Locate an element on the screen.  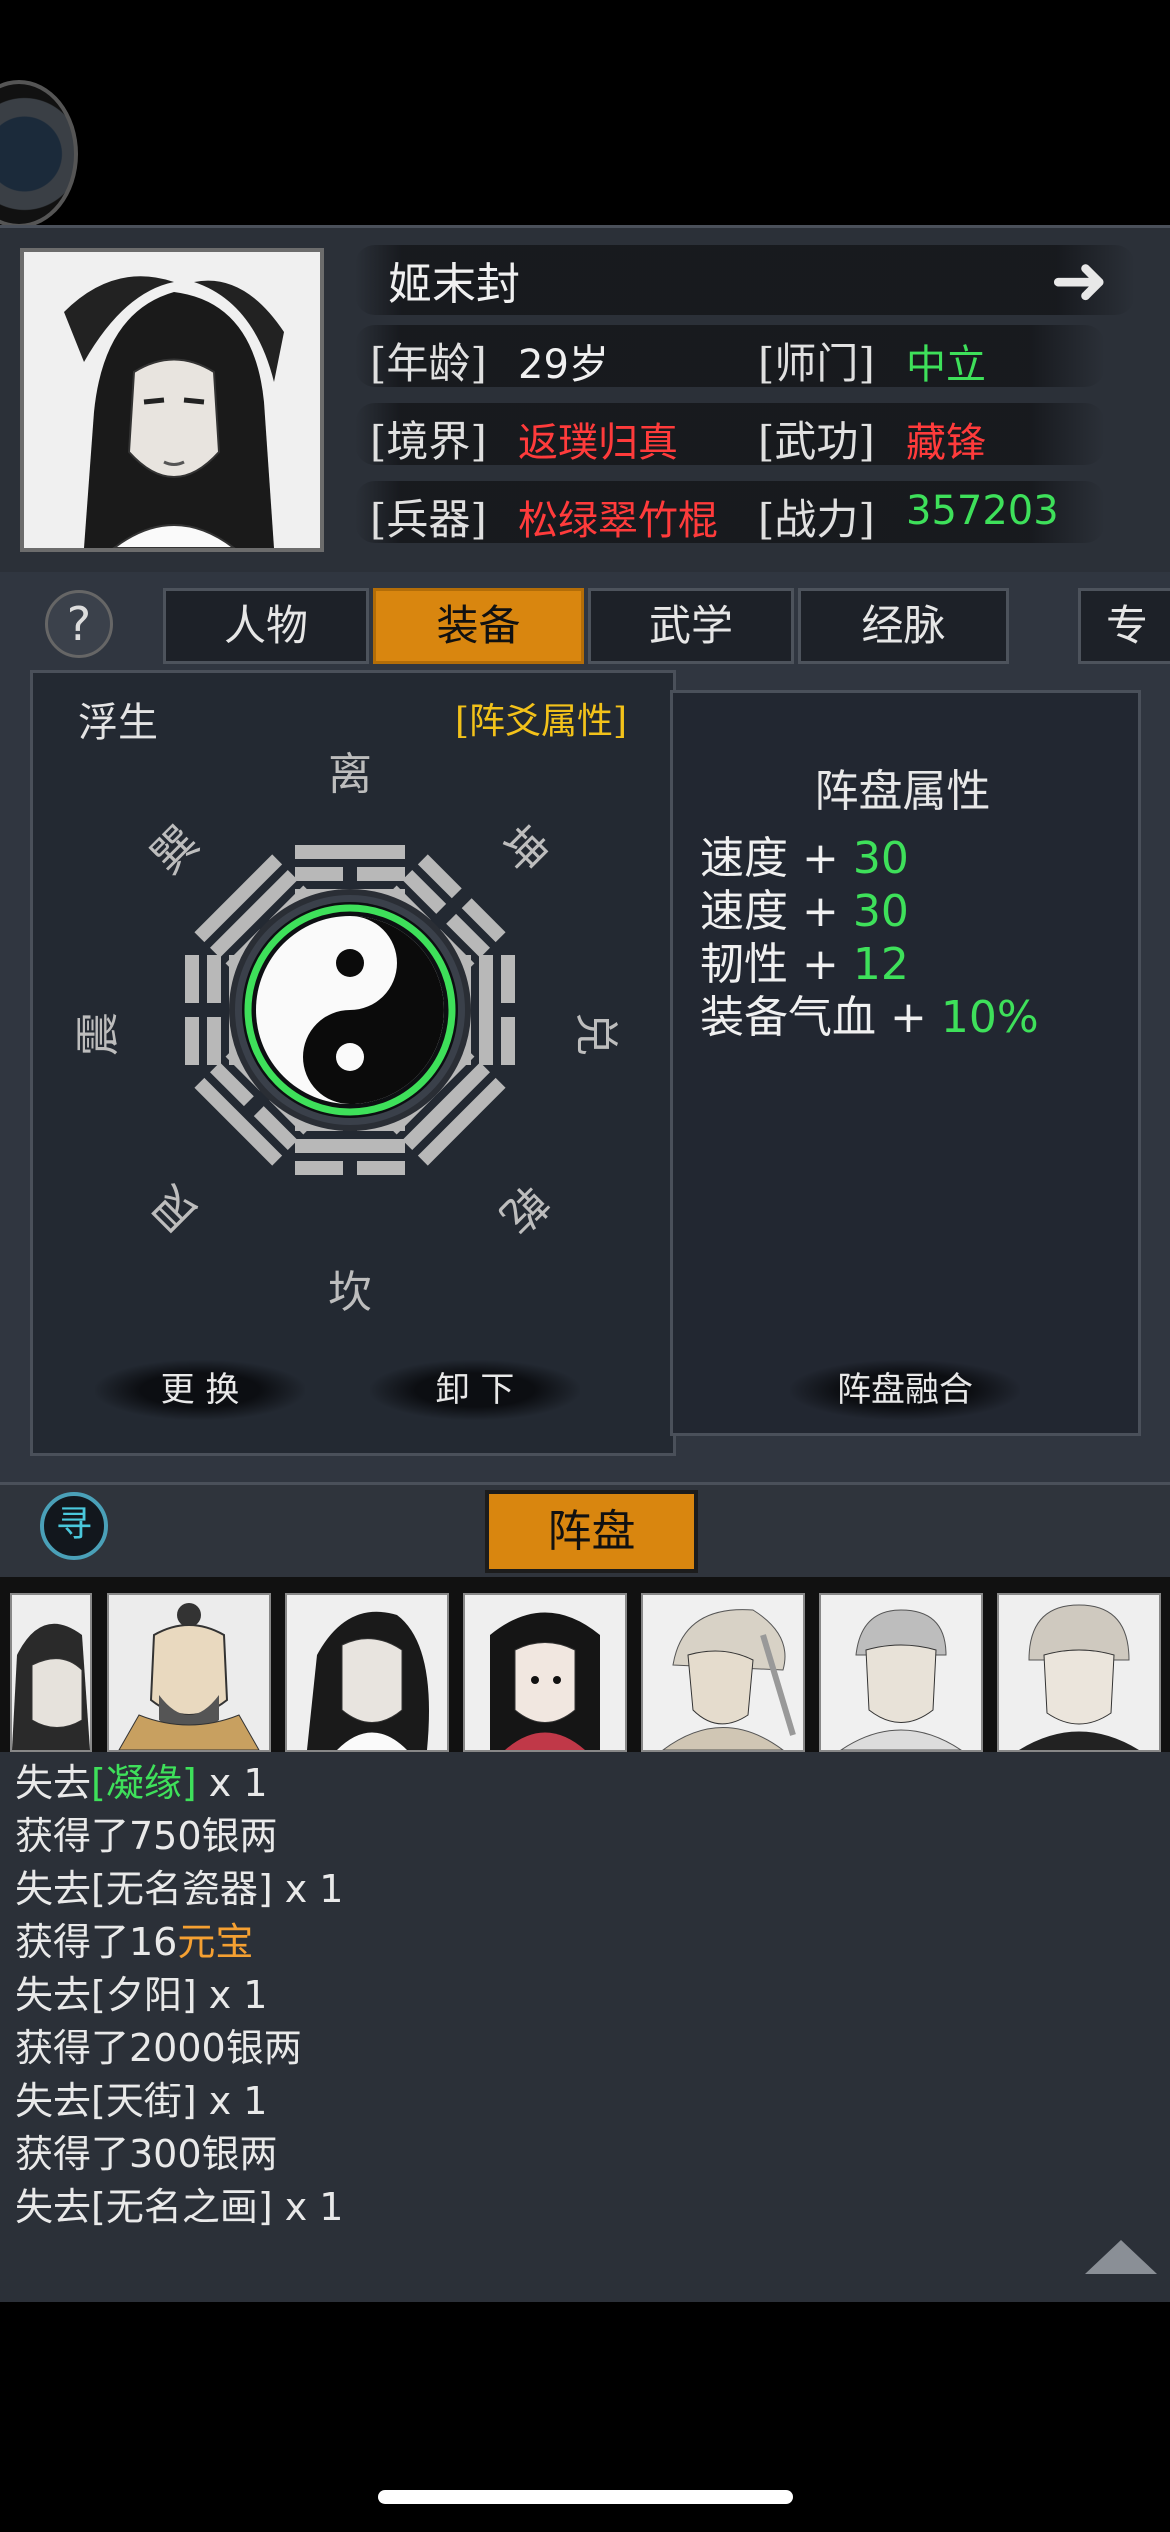
realm-value: 返璞归真 is located at coordinates (598, 443).